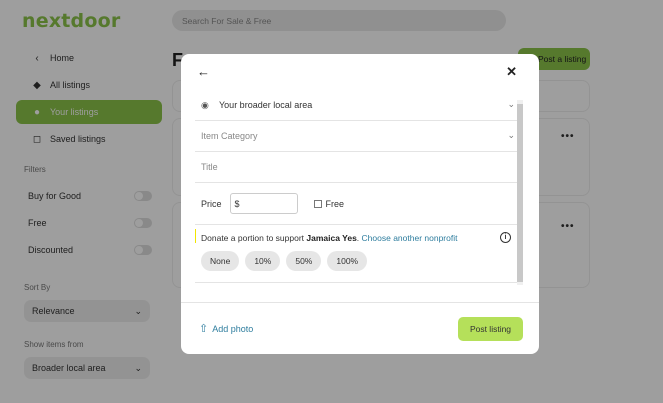  I want to click on free-label: Free, so click(335, 203).